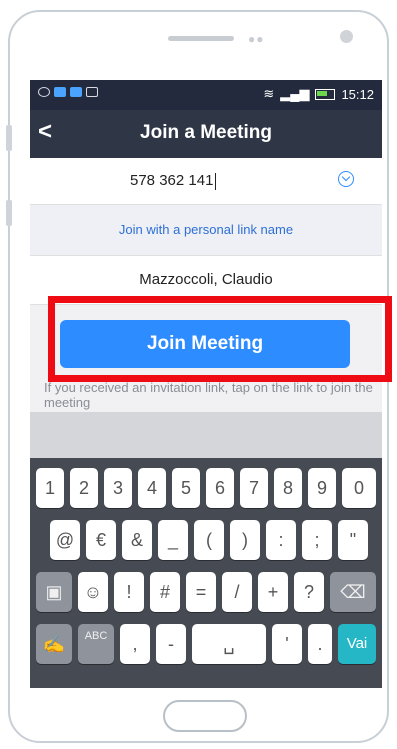 The height and width of the screenshot is (749, 397). I want to click on page-switch-icon: ▣, so click(54, 592).